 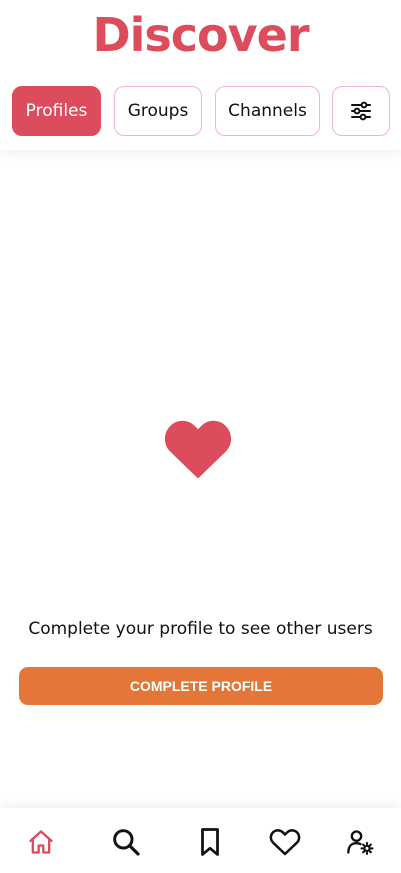 I want to click on search-icon, so click(x=126, y=842).